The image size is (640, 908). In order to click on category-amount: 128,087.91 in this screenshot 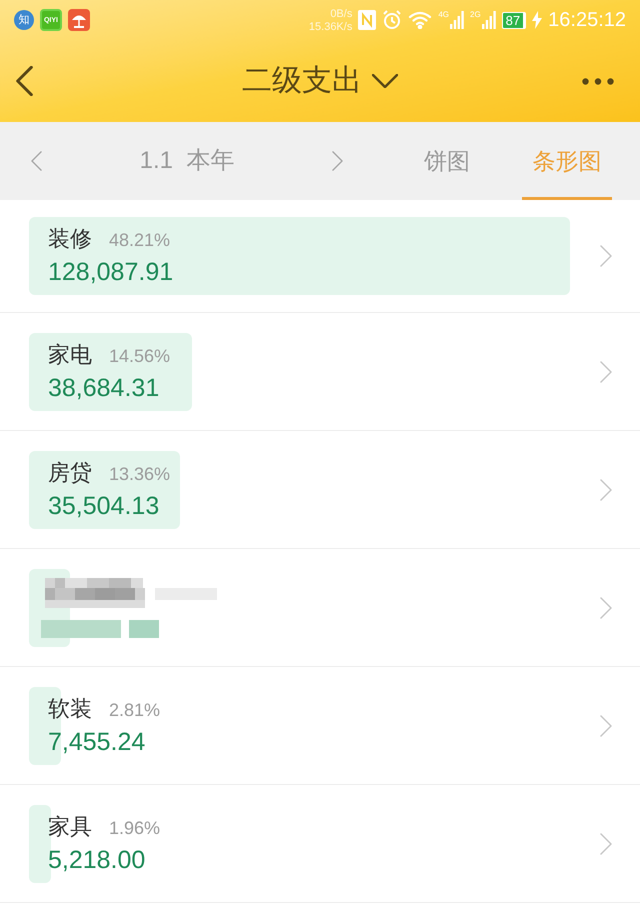, I will do `click(111, 272)`.